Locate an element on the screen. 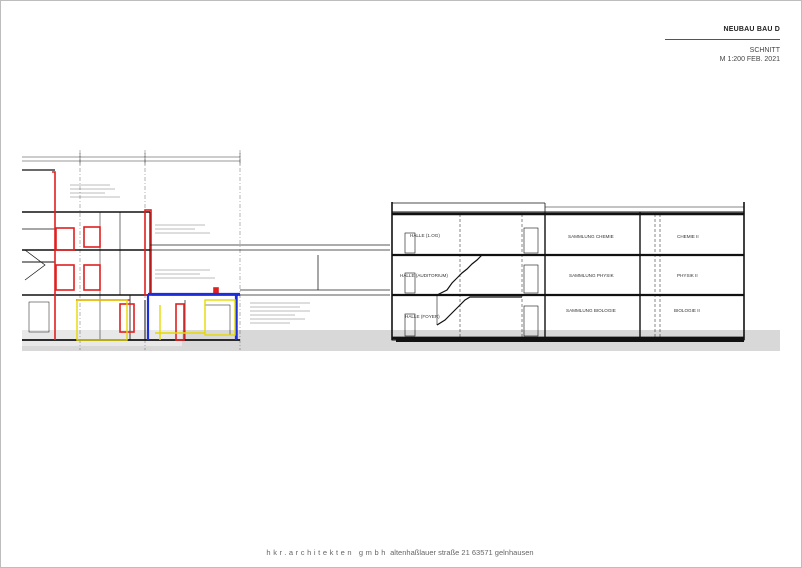  new-building is located at coordinates (568, 272).